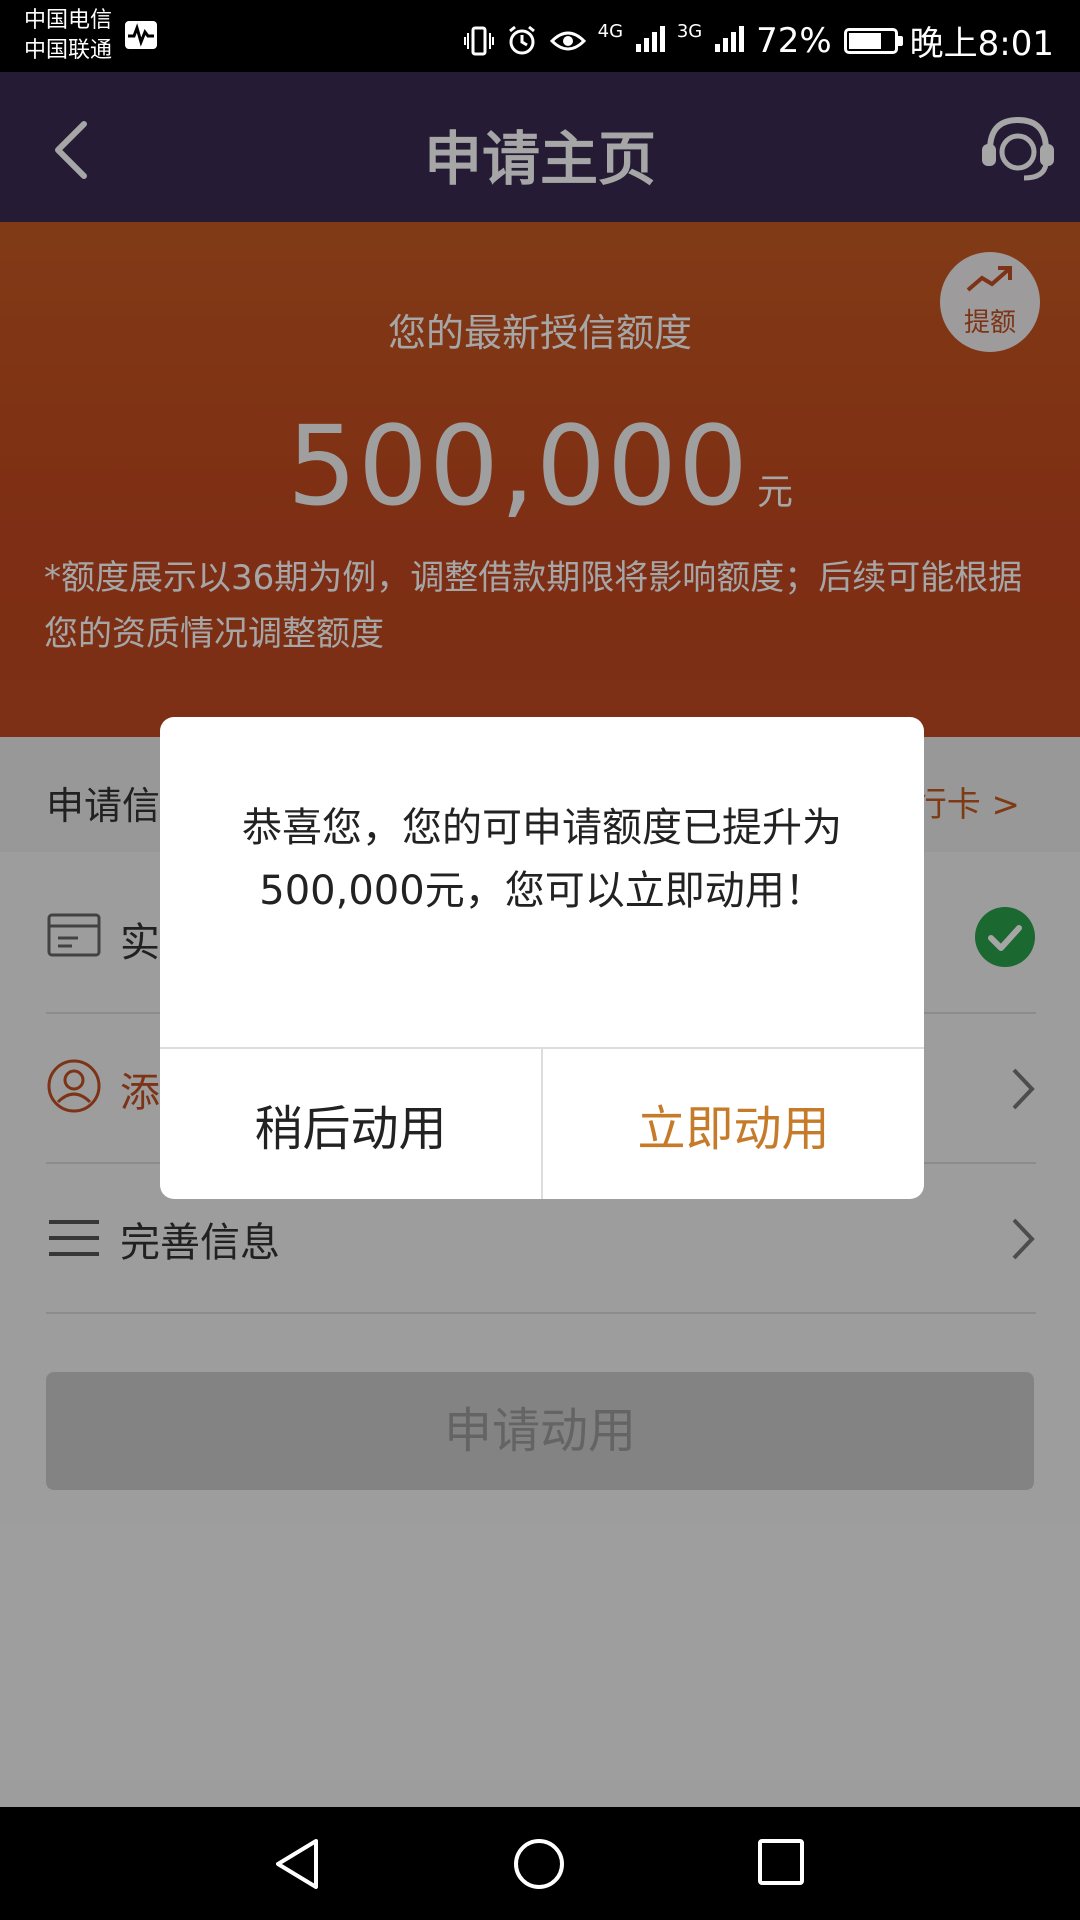  I want to click on status-bar: 中国电信 中国联通 4G 3G 72% 晚上8:01, so click(540, 36).